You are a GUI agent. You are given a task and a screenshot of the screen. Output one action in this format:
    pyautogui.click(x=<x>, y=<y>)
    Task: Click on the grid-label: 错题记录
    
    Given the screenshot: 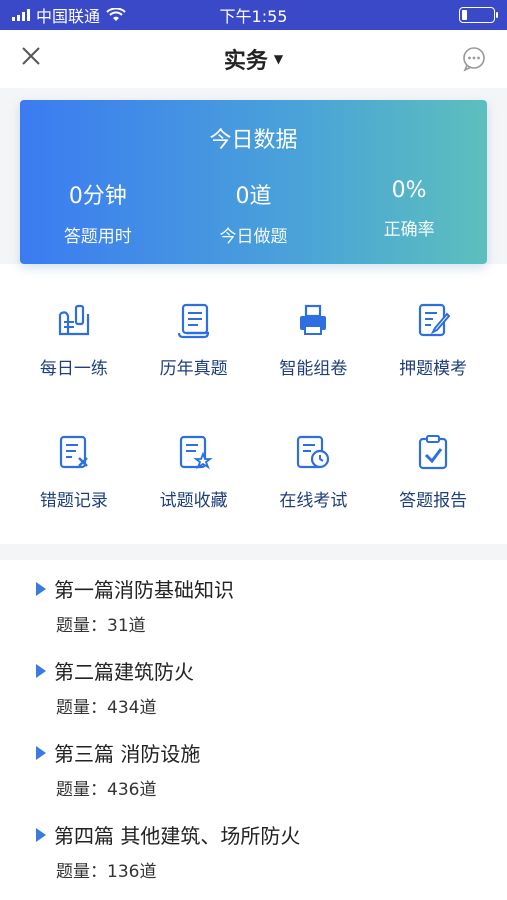 What is the action you would take?
    pyautogui.click(x=73, y=501)
    